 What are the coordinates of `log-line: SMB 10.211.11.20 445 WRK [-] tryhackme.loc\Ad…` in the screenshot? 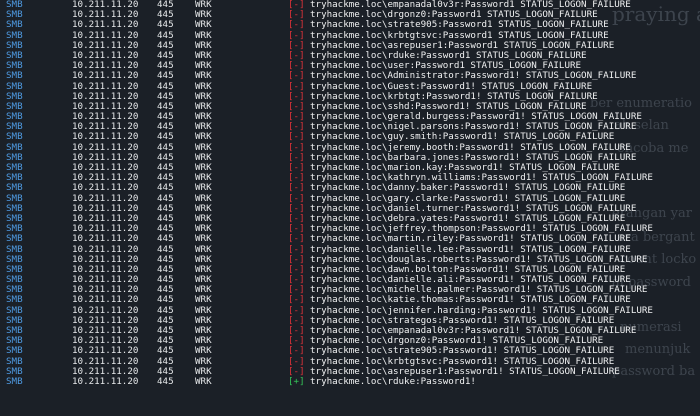 It's located at (350, 76).